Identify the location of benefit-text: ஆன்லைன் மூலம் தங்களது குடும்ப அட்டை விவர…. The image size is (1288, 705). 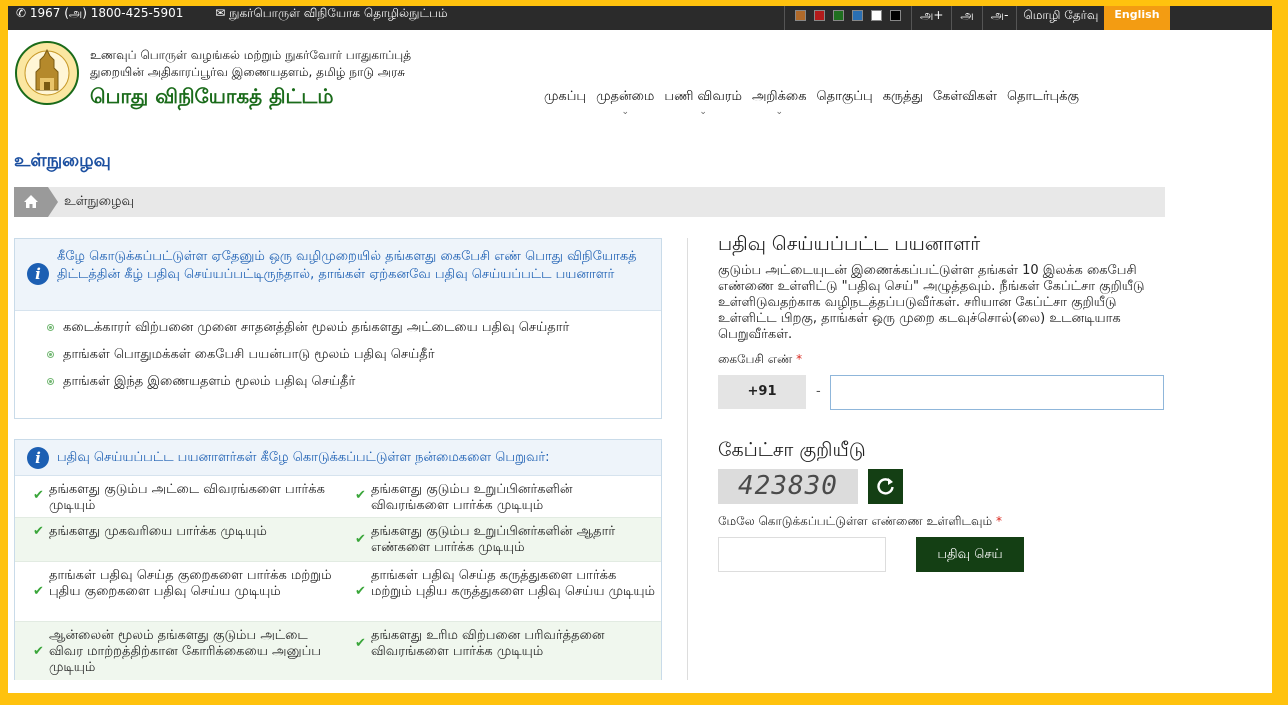
(185, 651).